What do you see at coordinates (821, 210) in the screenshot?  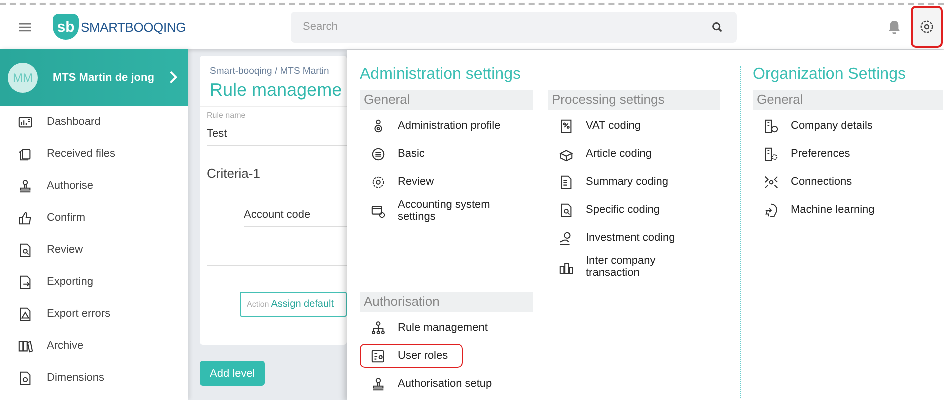 I see `menu-item: Machine learning` at bounding box center [821, 210].